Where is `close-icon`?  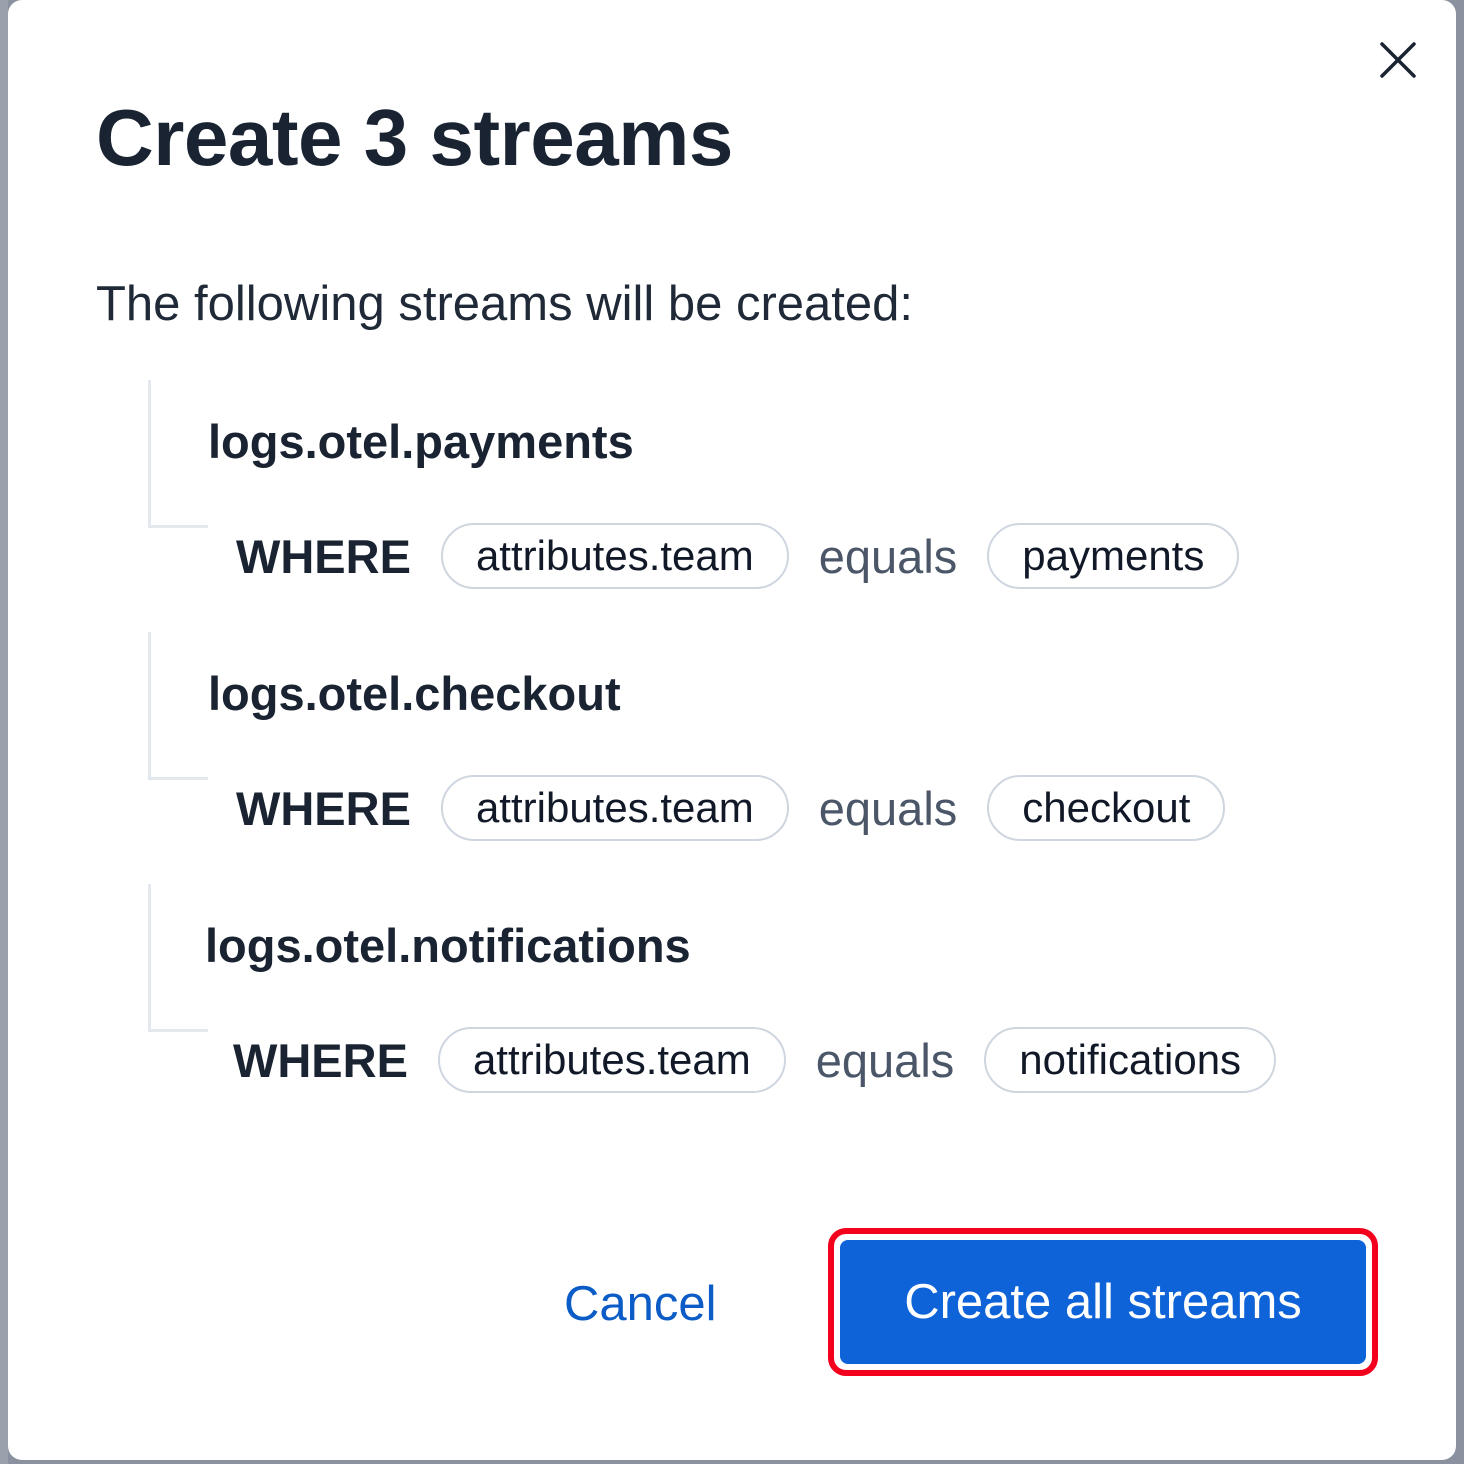
close-icon is located at coordinates (1398, 60).